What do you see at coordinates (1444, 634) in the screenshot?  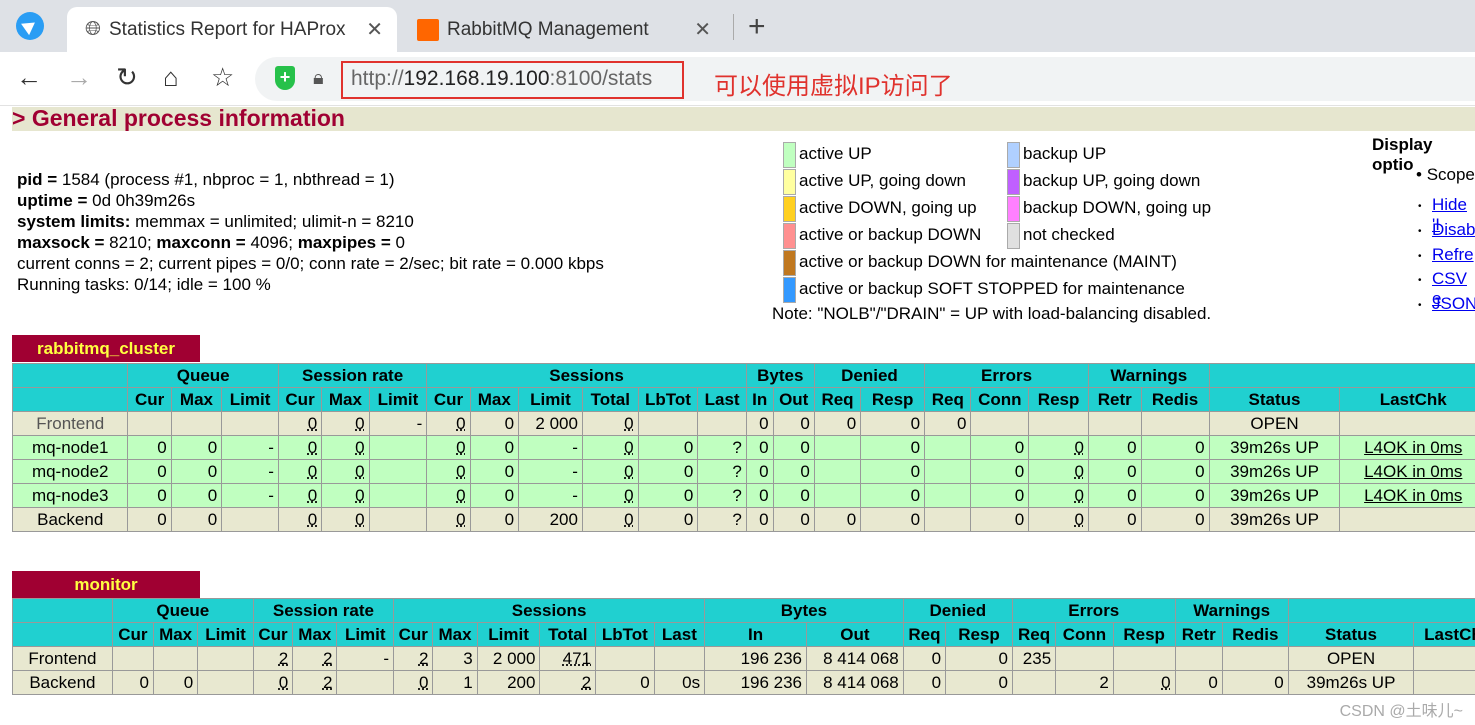 I see `column-header: LastChk` at bounding box center [1444, 634].